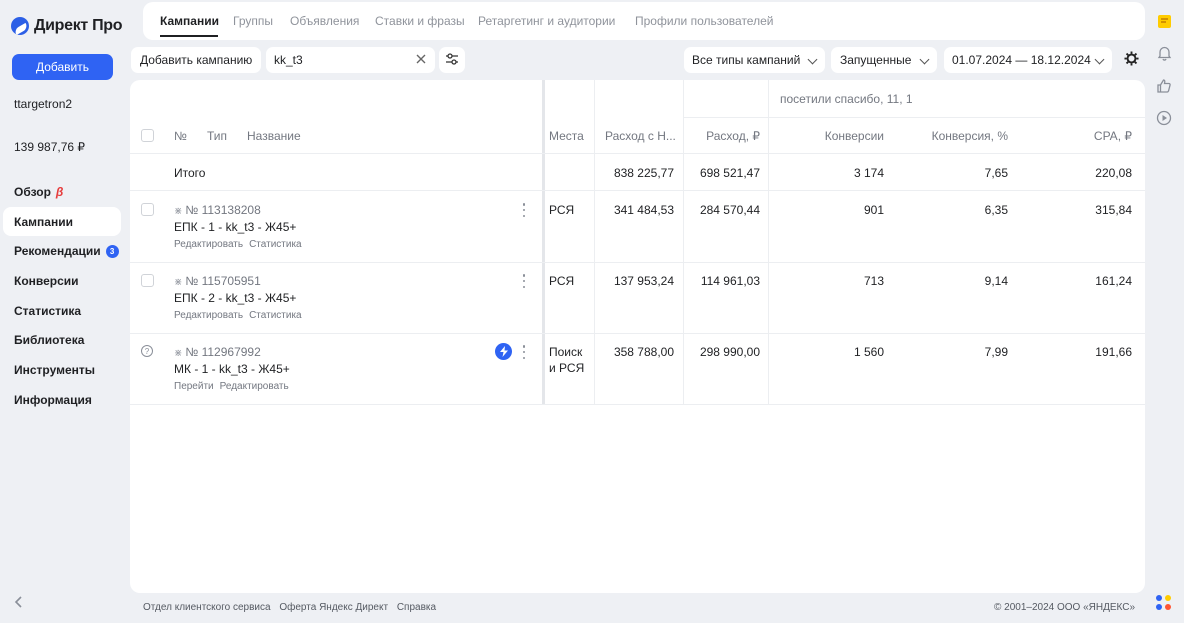 The height and width of the screenshot is (623, 1184). I want to click on places-line2: и РСЯ, so click(567, 368).